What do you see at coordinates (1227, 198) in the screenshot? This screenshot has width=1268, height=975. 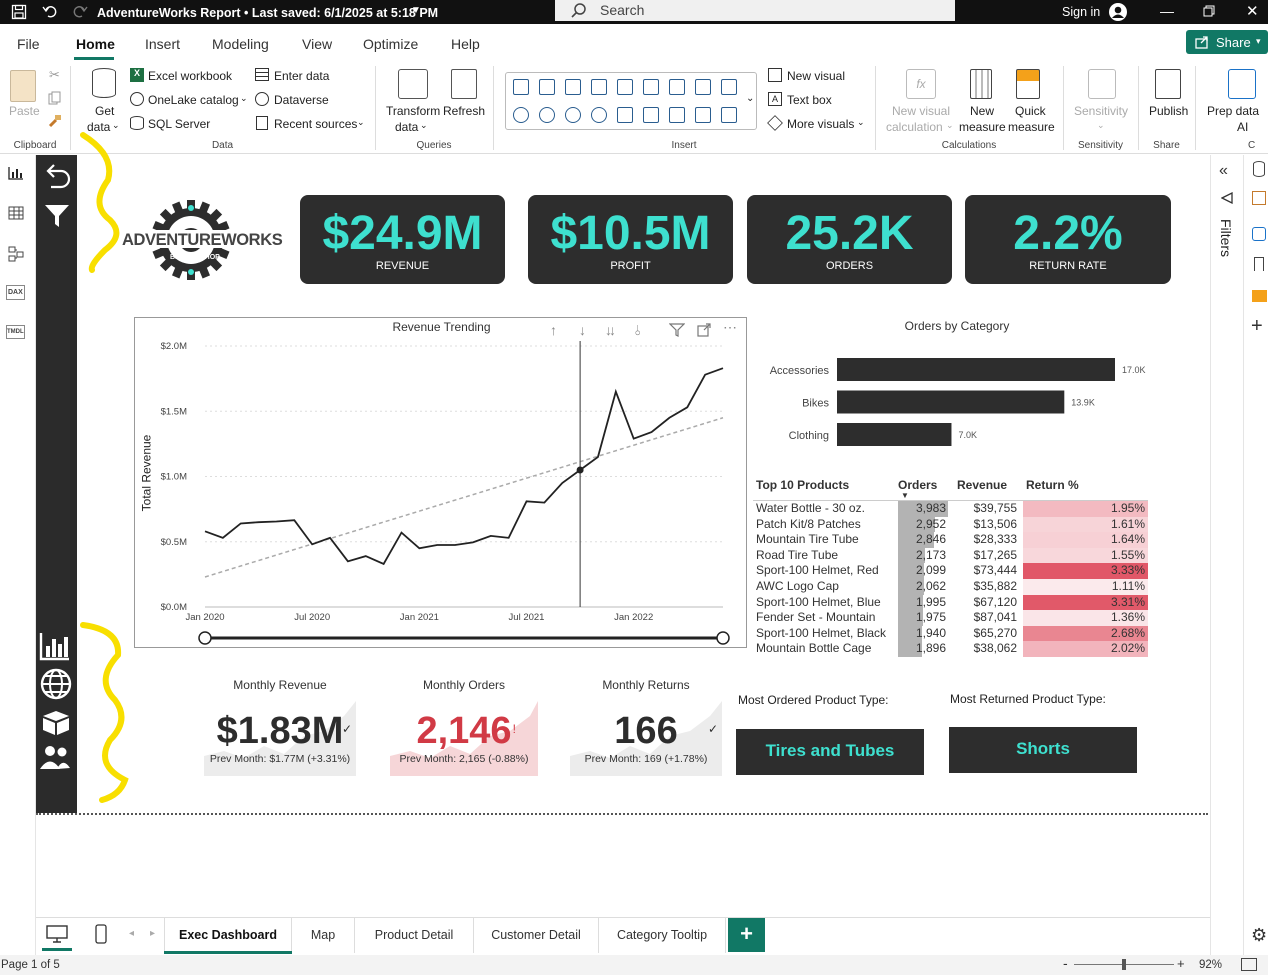 I see `filters-pane-icon` at bounding box center [1227, 198].